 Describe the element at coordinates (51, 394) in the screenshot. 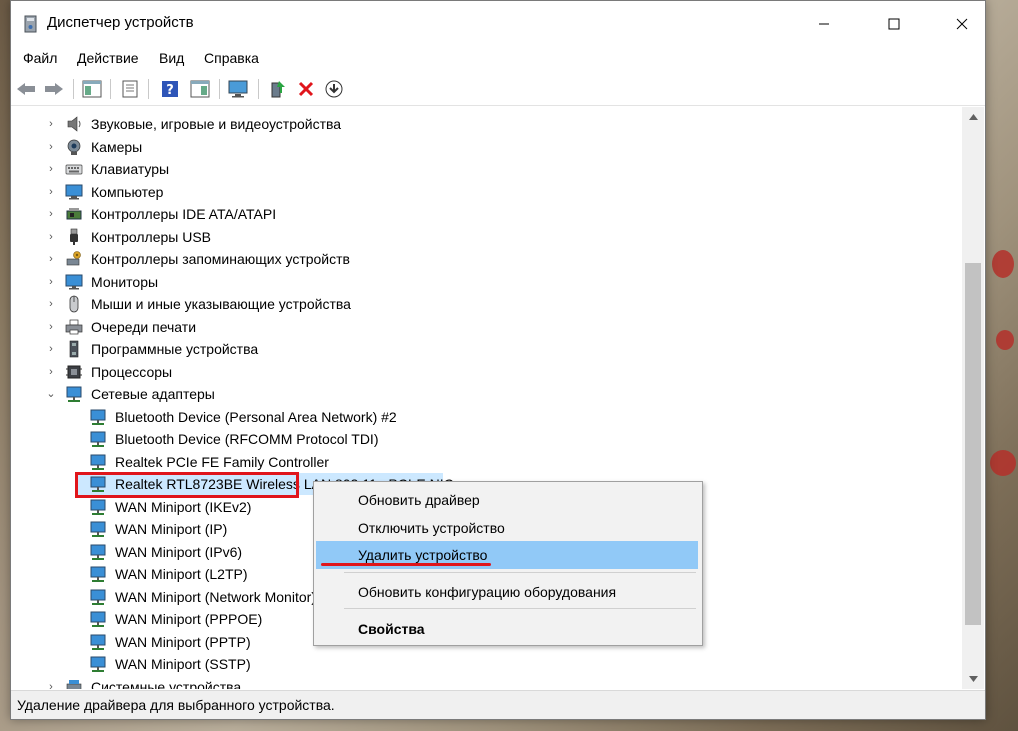

I see `chevron-down-icon: ⌄` at that location.